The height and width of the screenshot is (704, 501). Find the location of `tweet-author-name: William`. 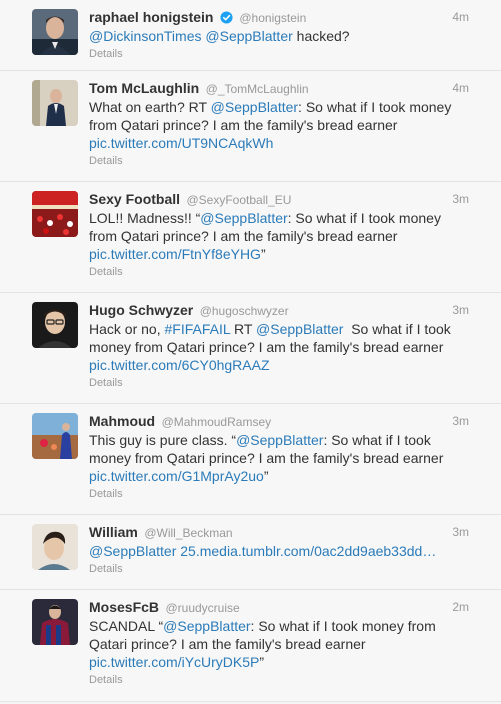

tweet-author-name: William is located at coordinates (113, 532).